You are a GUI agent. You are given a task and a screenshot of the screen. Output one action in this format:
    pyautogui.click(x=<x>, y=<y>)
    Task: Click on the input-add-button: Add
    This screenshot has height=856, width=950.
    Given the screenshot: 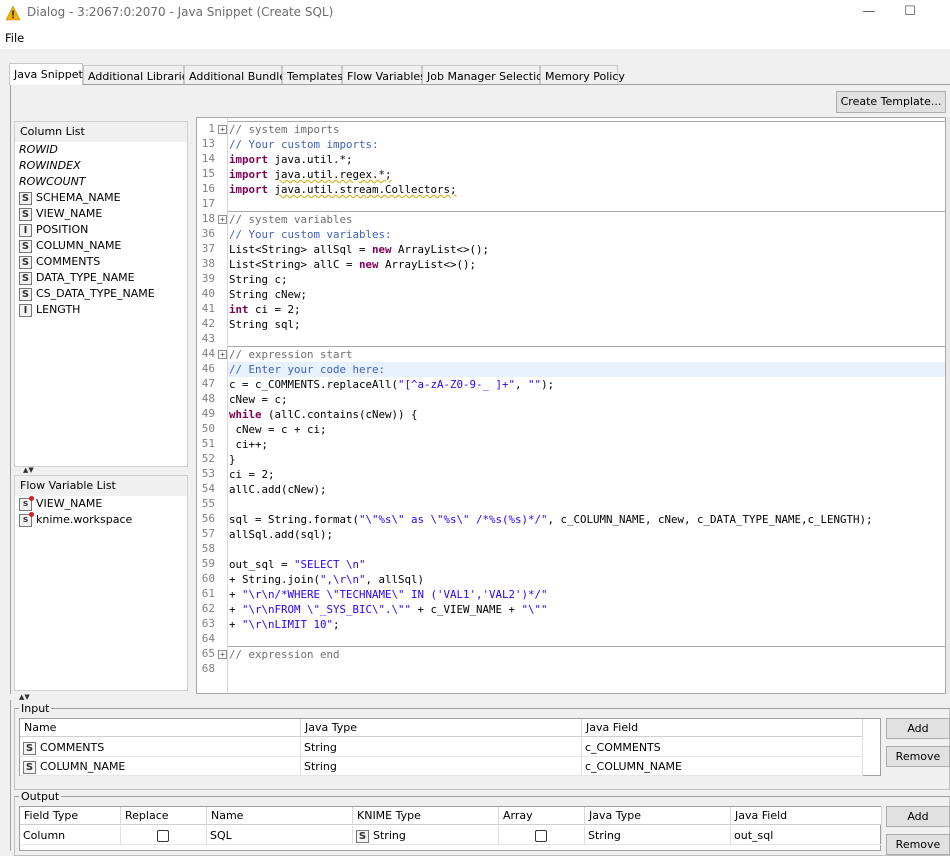 What is the action you would take?
    pyautogui.click(x=918, y=728)
    